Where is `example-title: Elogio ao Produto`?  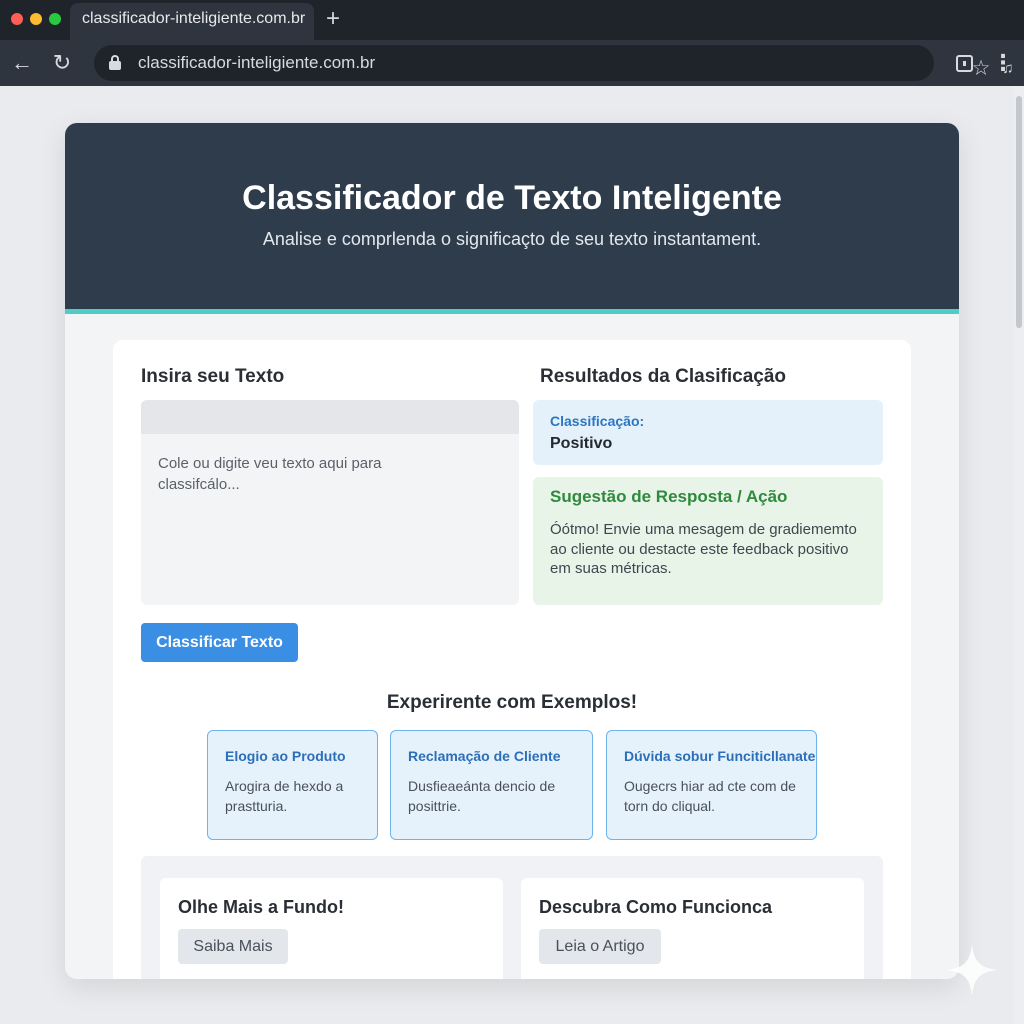 example-title: Elogio ao Produto is located at coordinates (285, 756).